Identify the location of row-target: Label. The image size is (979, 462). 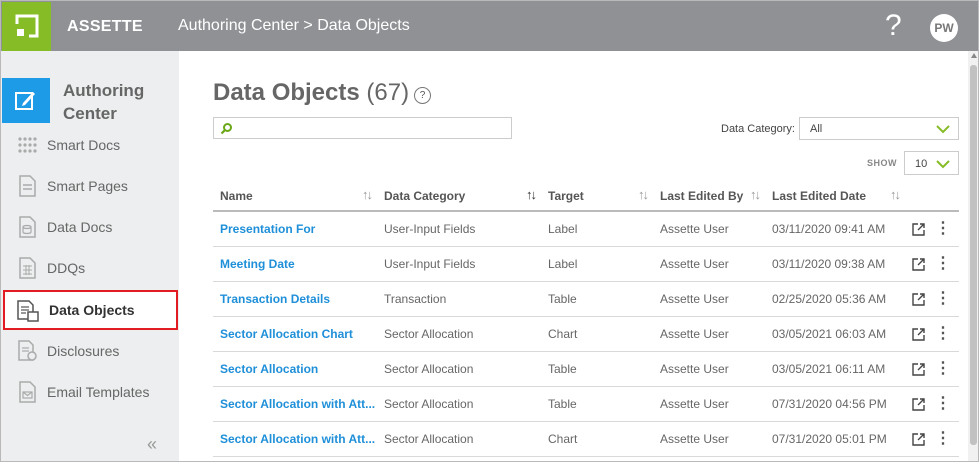
(597, 229).